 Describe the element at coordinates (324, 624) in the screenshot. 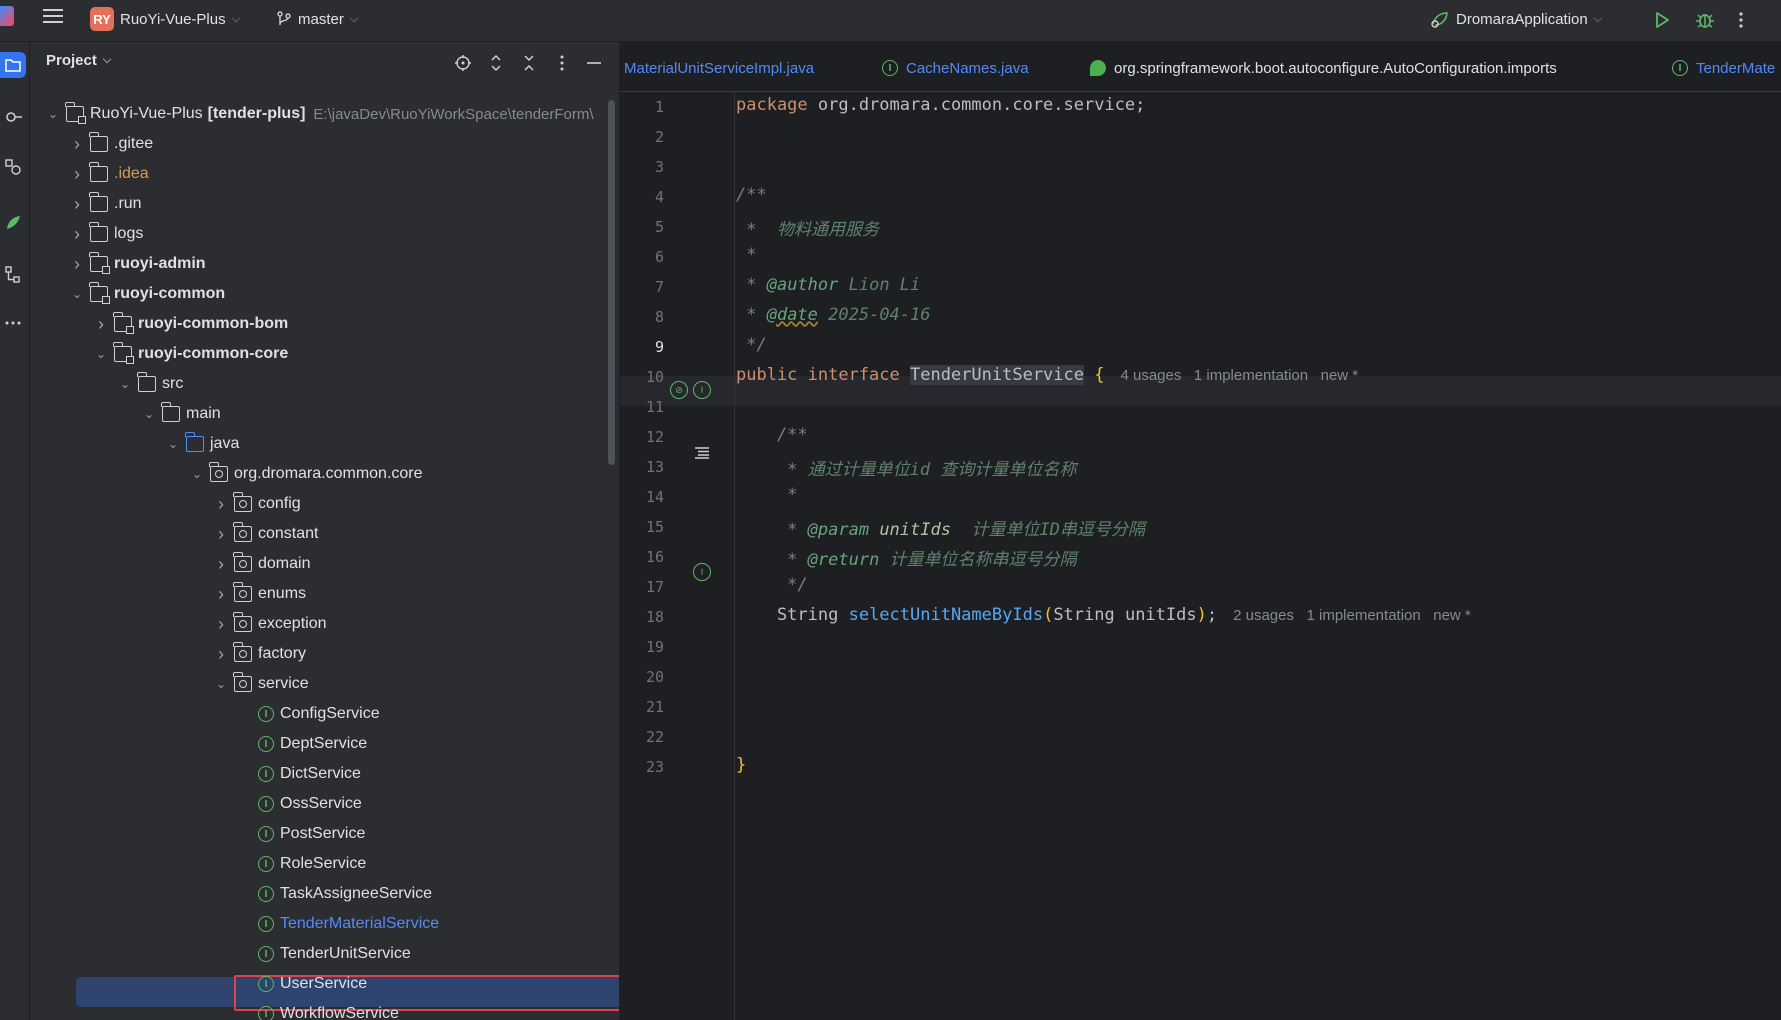

I see `tree-item: › exception` at that location.